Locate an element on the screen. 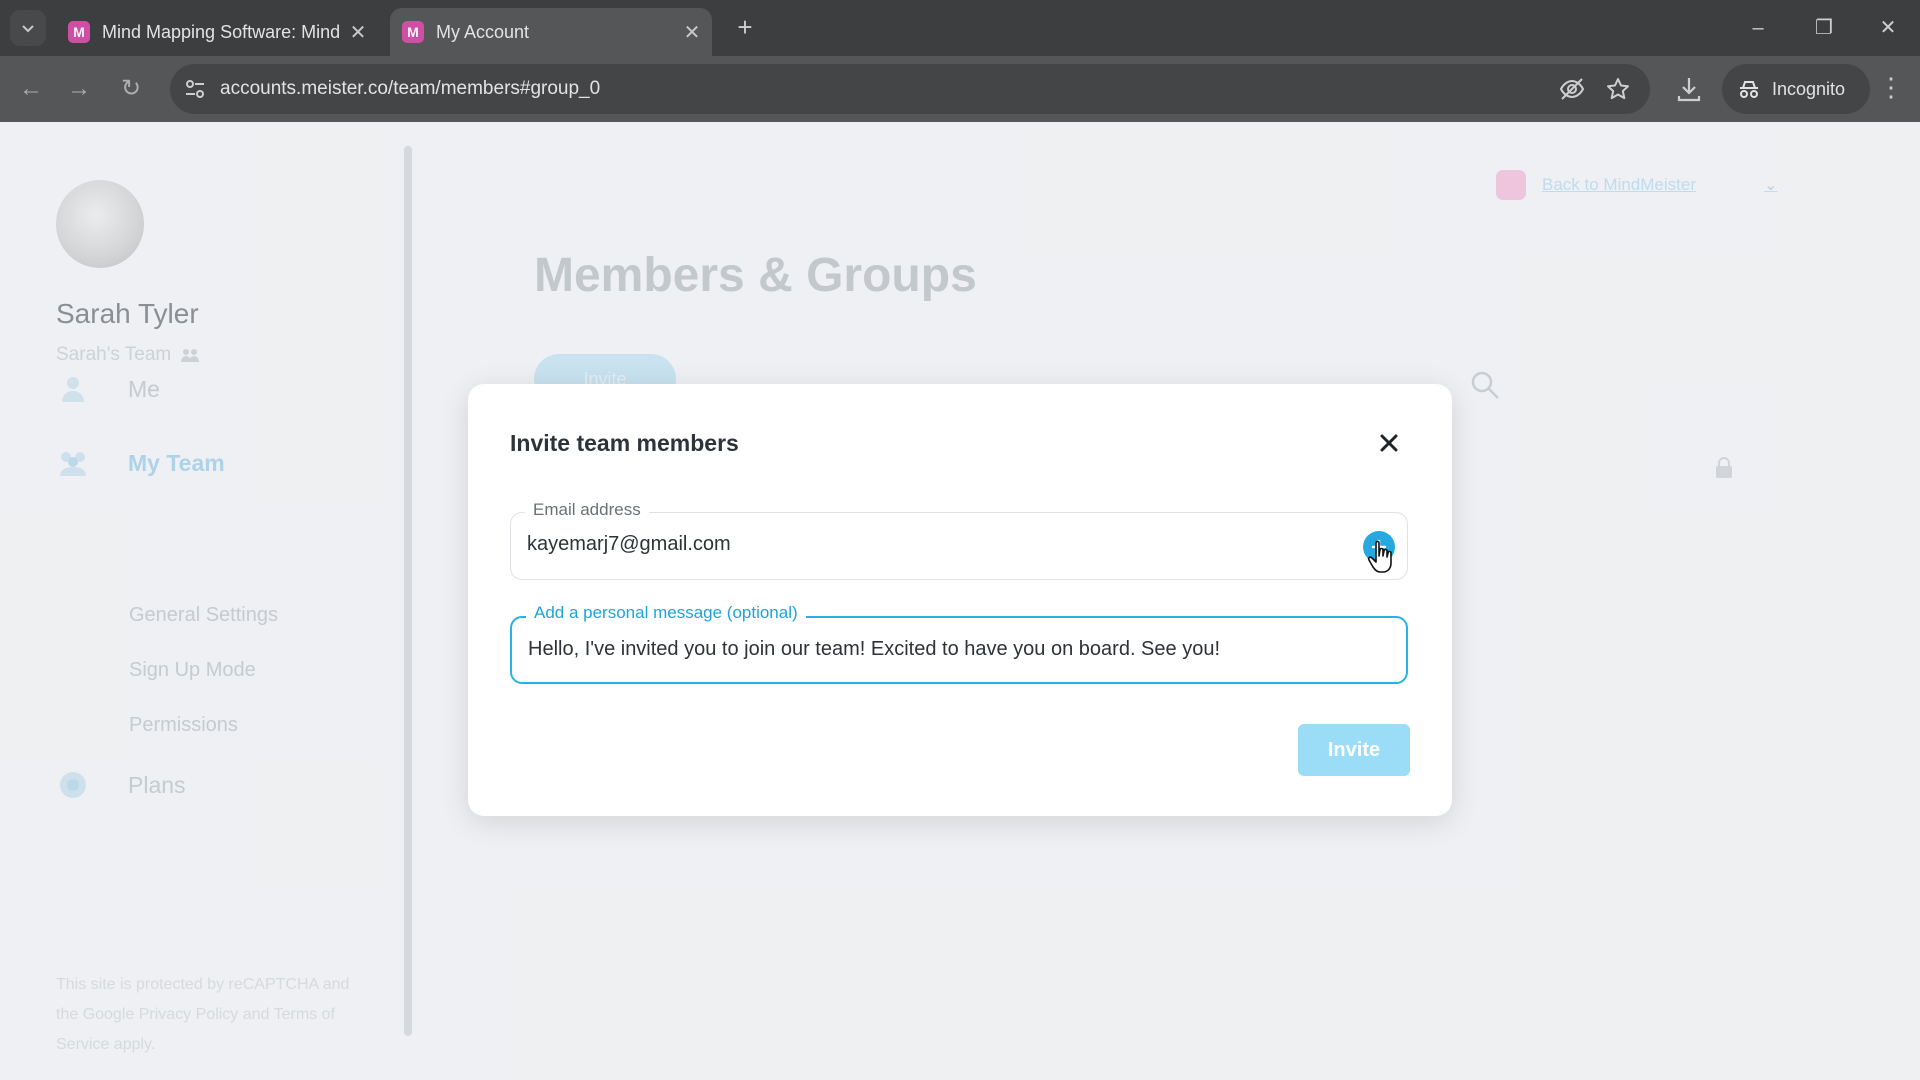 This screenshot has height=1080, width=1920. hand-pointer-cursor-icon is located at coordinates (1379, 556).